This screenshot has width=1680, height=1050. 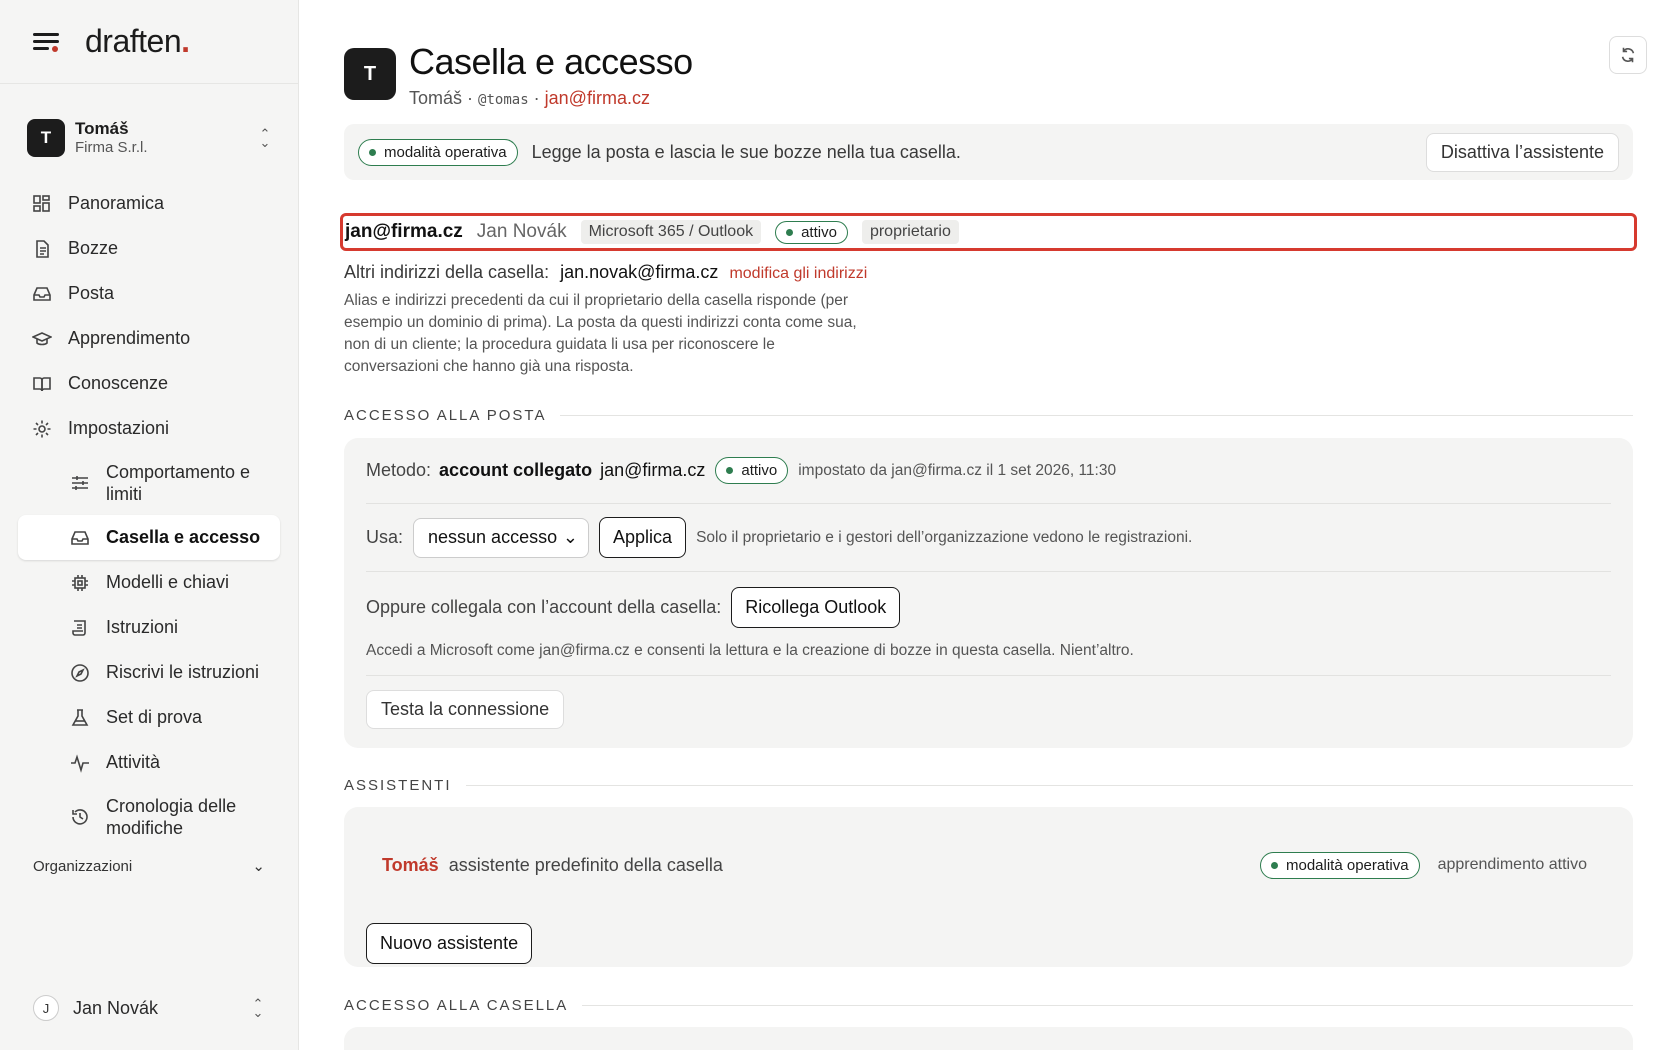 I want to click on gear-icon, so click(x=42, y=429).